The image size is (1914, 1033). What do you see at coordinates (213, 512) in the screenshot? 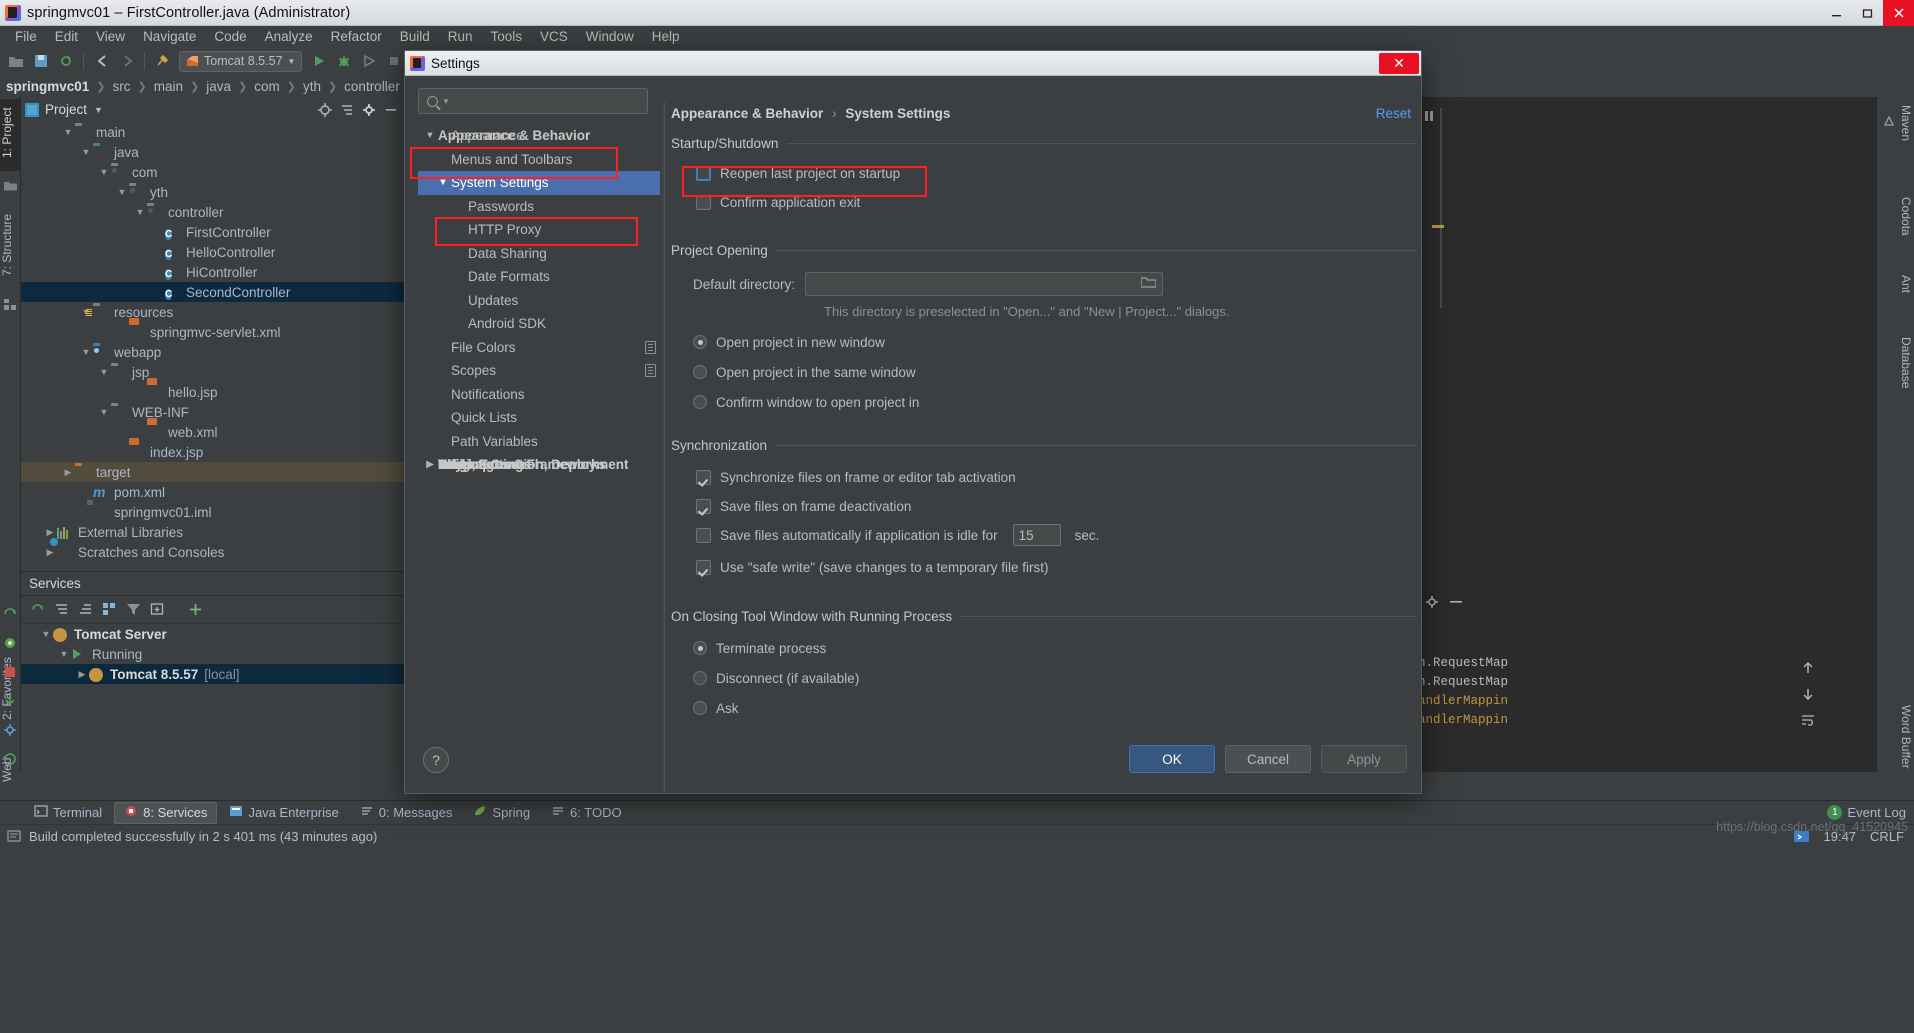
I see `project-tree-row: springmvc01.iml` at bounding box center [213, 512].